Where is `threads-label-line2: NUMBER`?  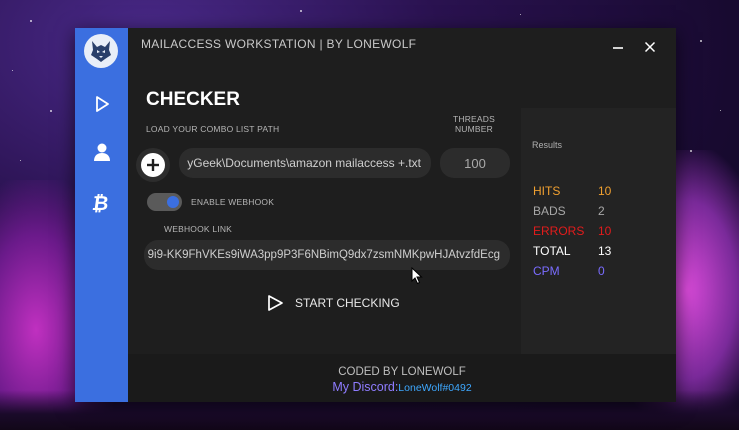
threads-label-line2: NUMBER is located at coordinates (474, 129).